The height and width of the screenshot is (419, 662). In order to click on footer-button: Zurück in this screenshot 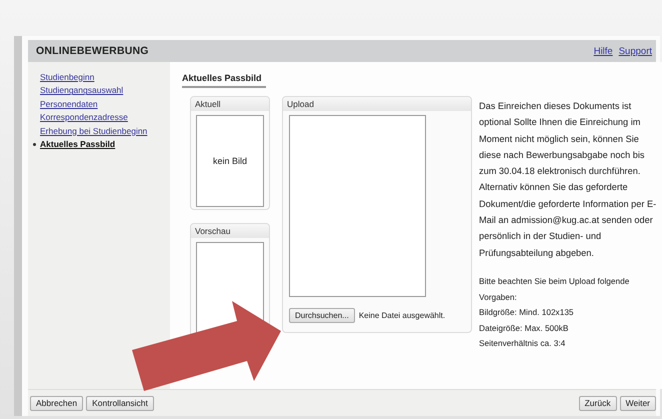, I will do `click(597, 403)`.